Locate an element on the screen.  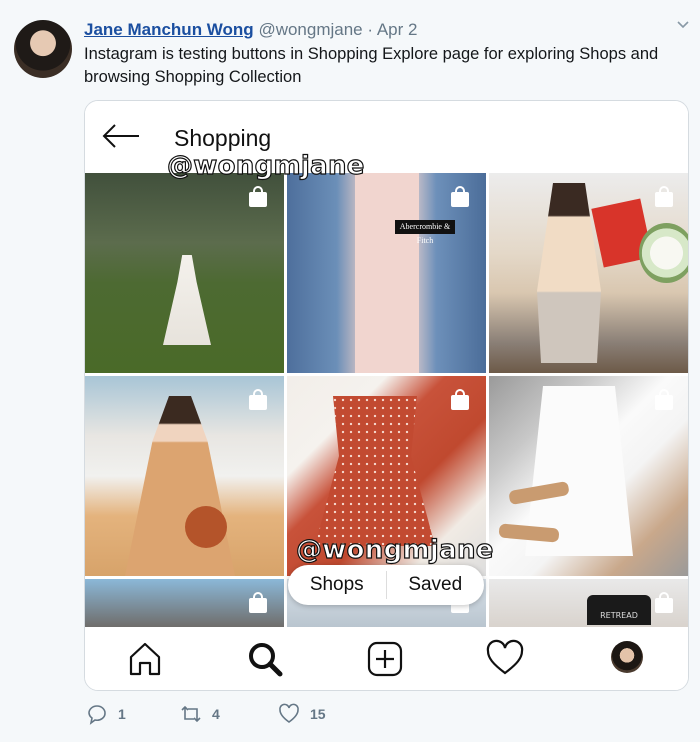
tweet-actions: 1 4 15 is located at coordinates (286, 716).